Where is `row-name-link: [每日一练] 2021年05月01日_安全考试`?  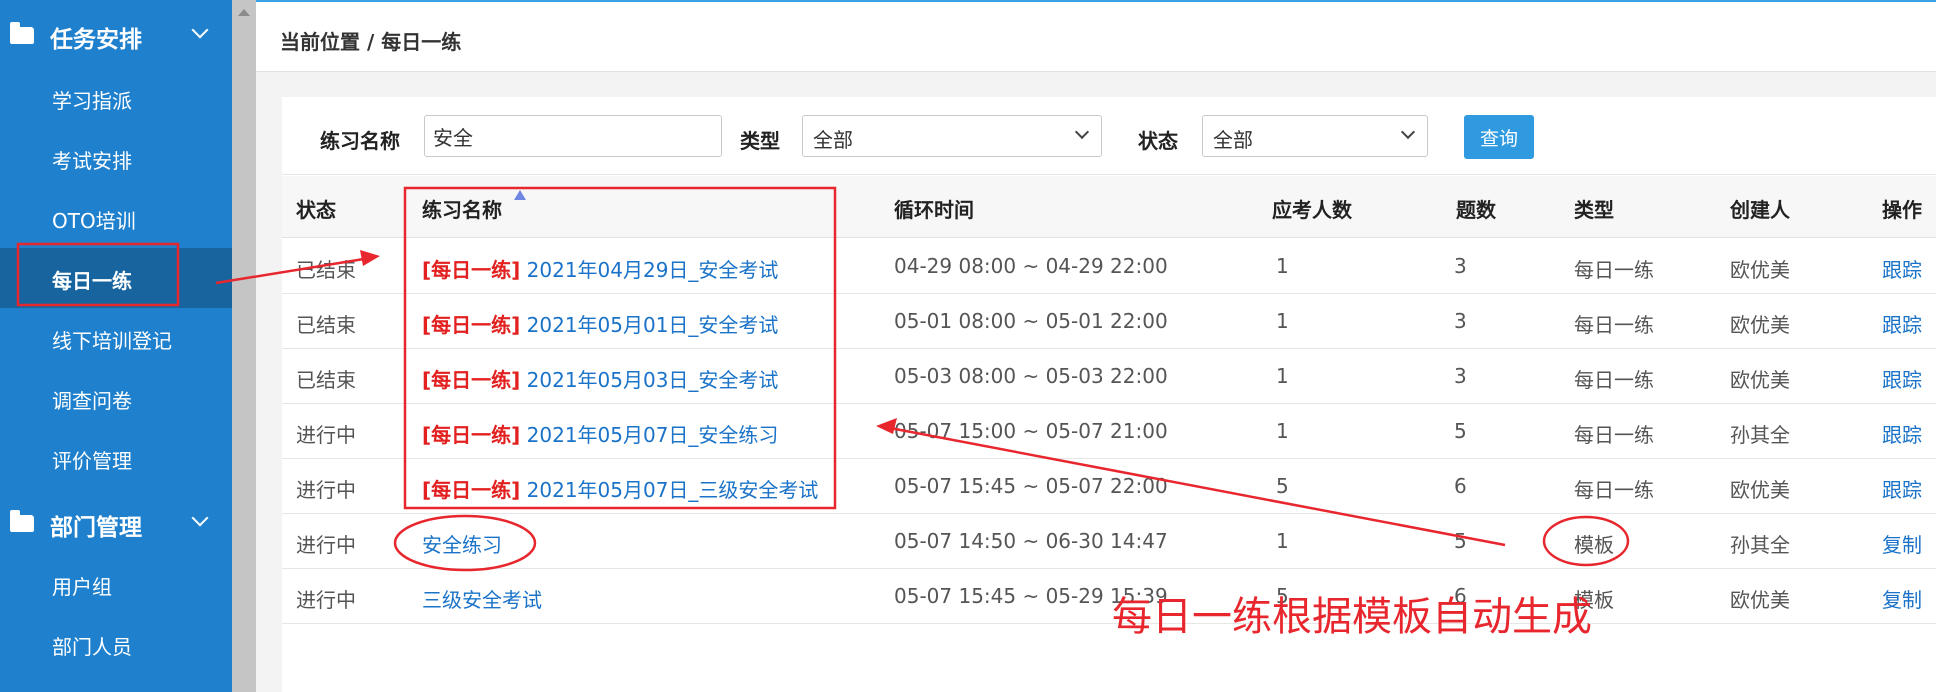 row-name-link: [每日一练] 2021年05月01日_安全考试 is located at coordinates (600, 323).